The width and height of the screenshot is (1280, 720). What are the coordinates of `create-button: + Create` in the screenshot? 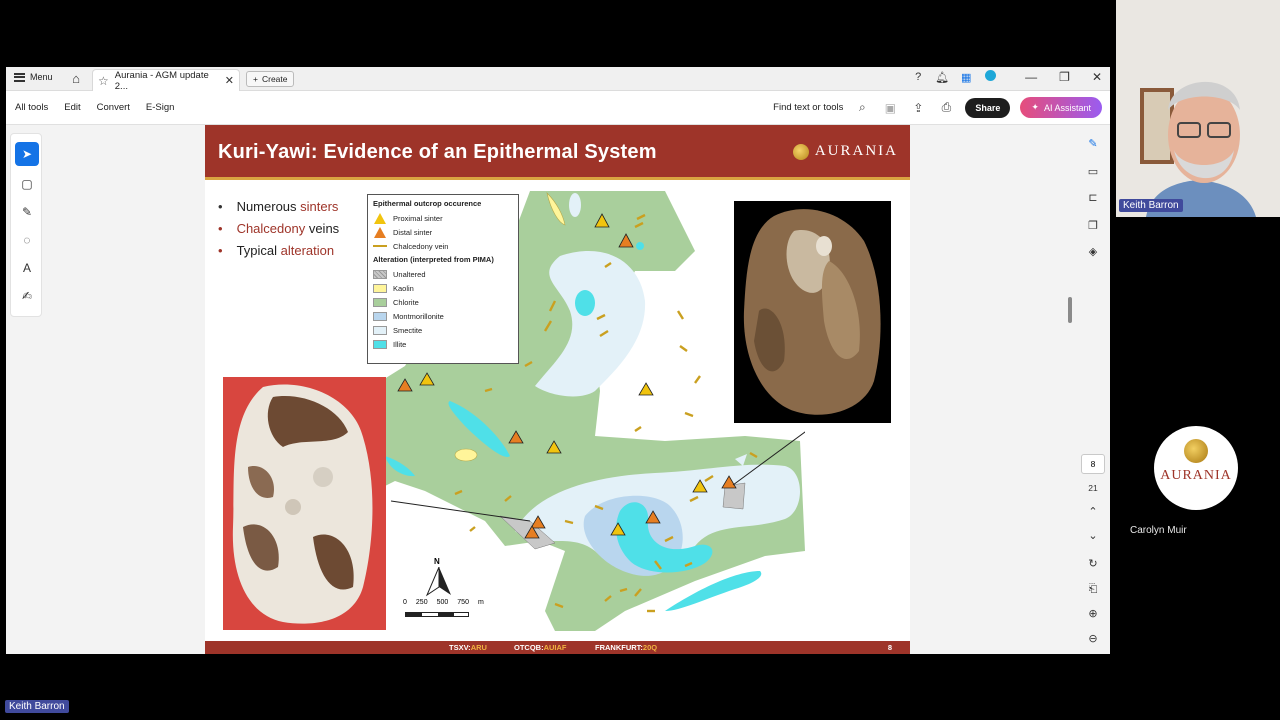 It's located at (270, 79).